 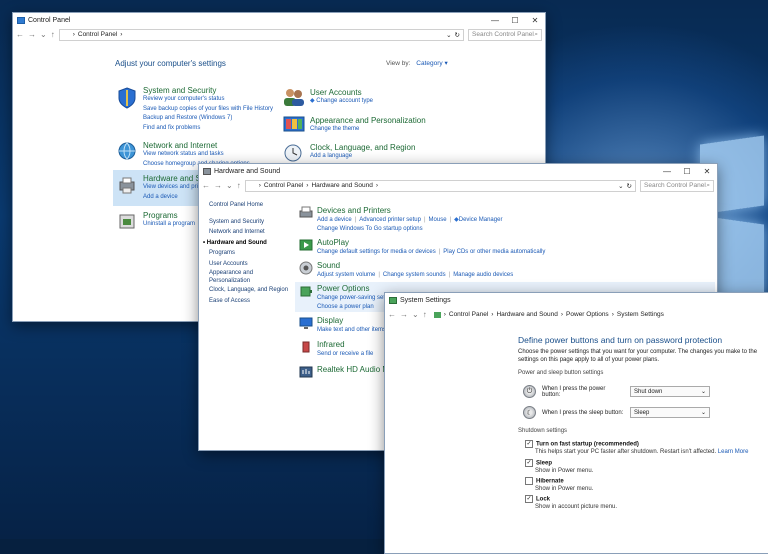 What do you see at coordinates (670, 391) in the screenshot?
I see `power-button-select: Shut down ⌄` at bounding box center [670, 391].